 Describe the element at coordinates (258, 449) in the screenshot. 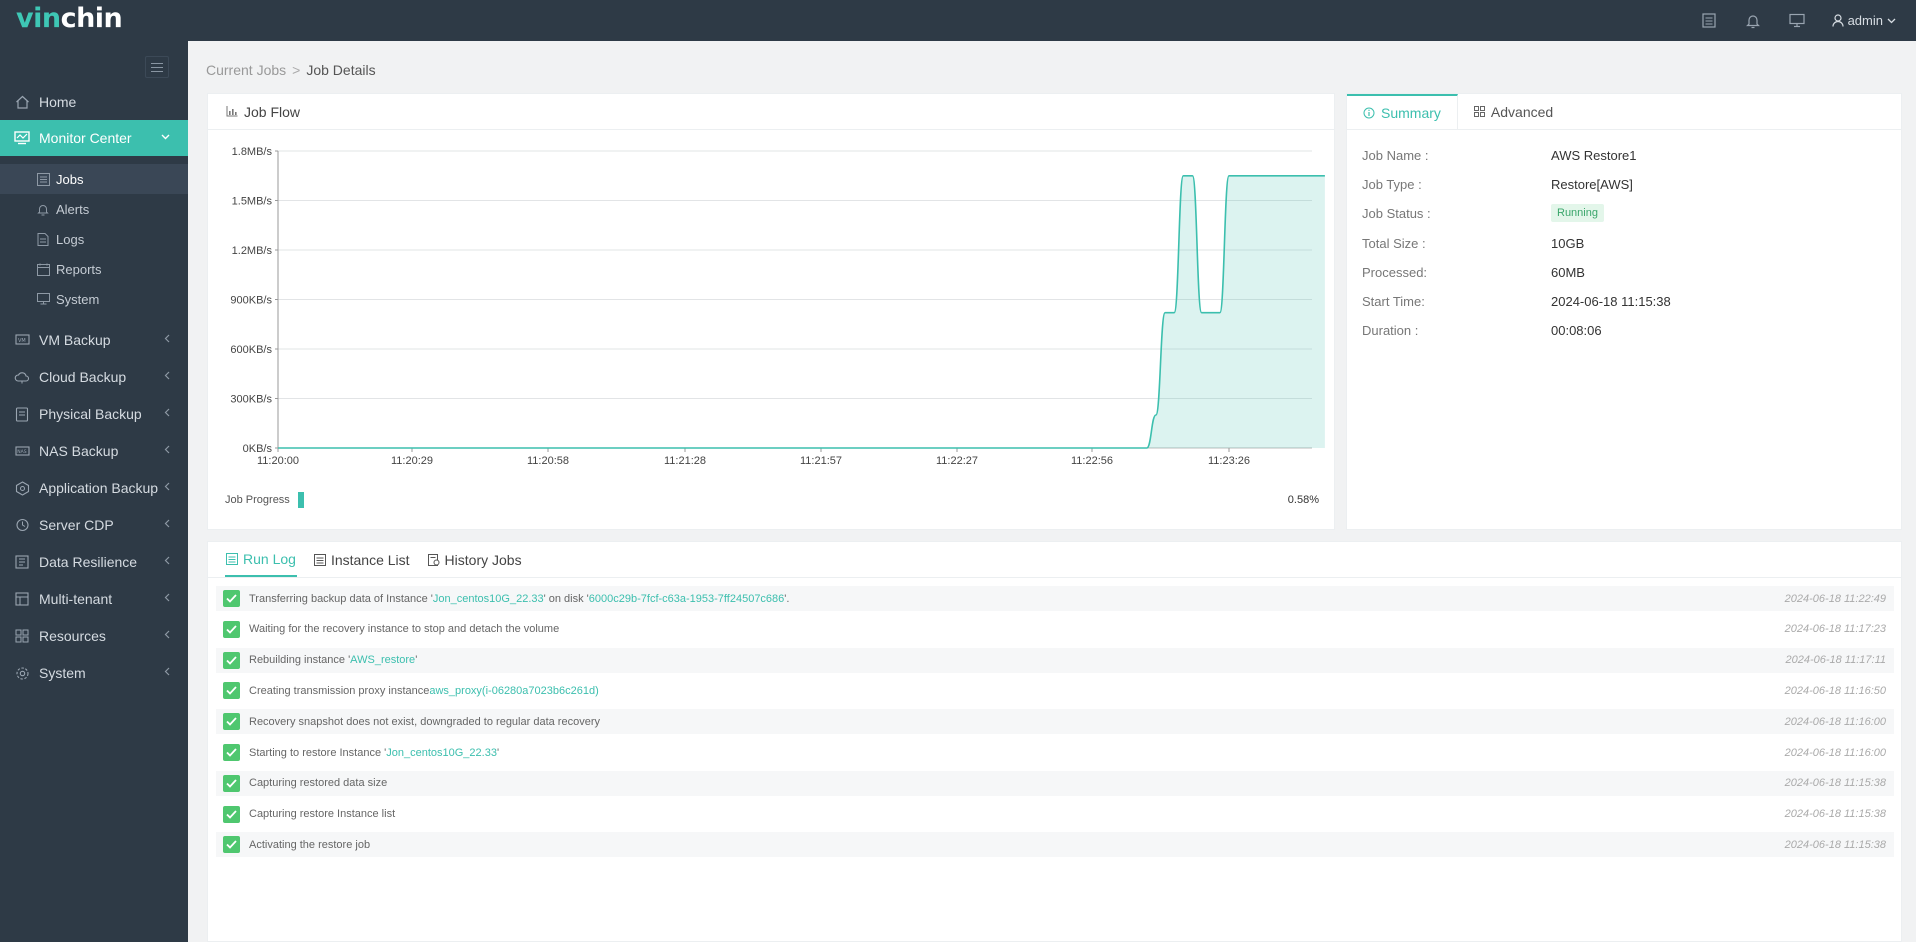

I see `y-tick-label: 0KB/s` at that location.